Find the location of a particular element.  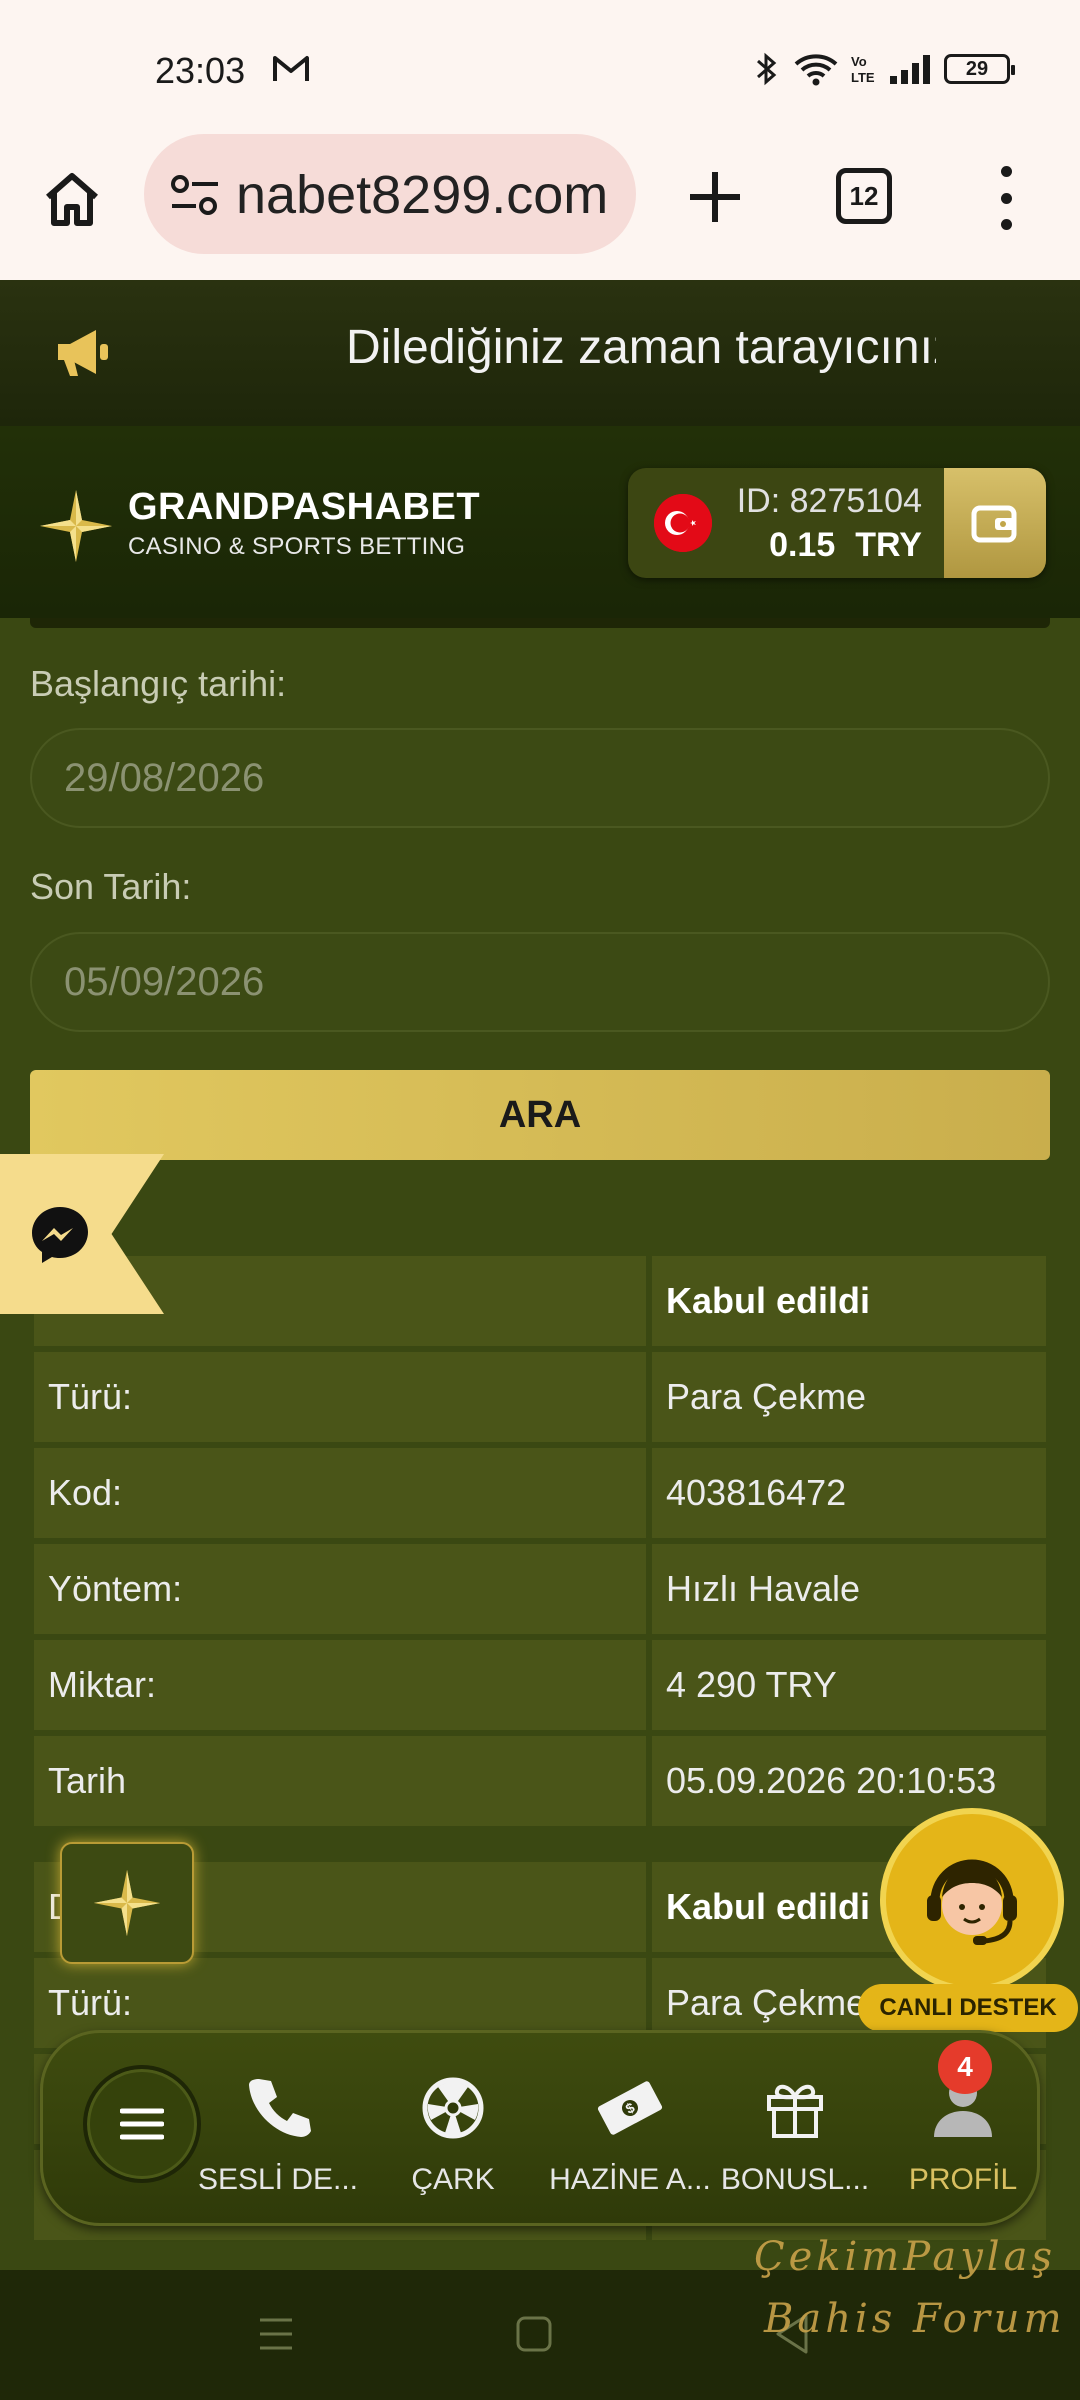

more-menu-icon is located at coordinates (1006, 198).